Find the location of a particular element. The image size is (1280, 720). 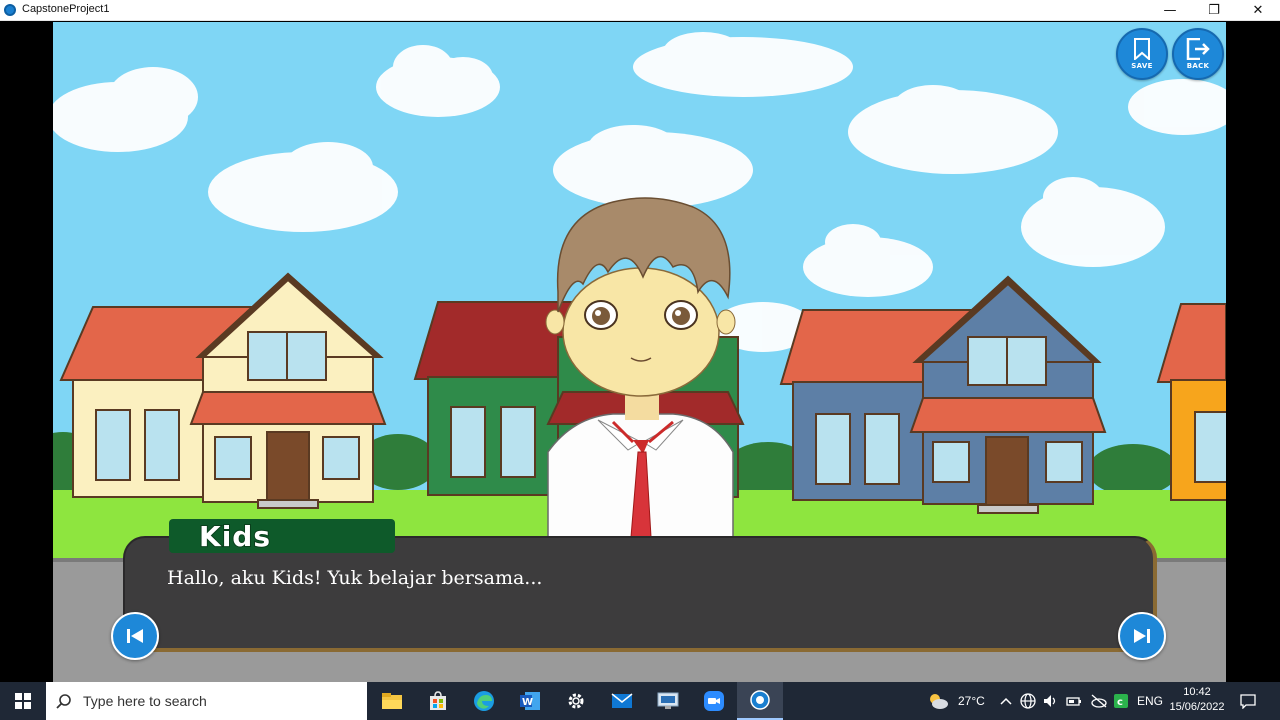

skip-next-icon is located at coordinates (1142, 636).